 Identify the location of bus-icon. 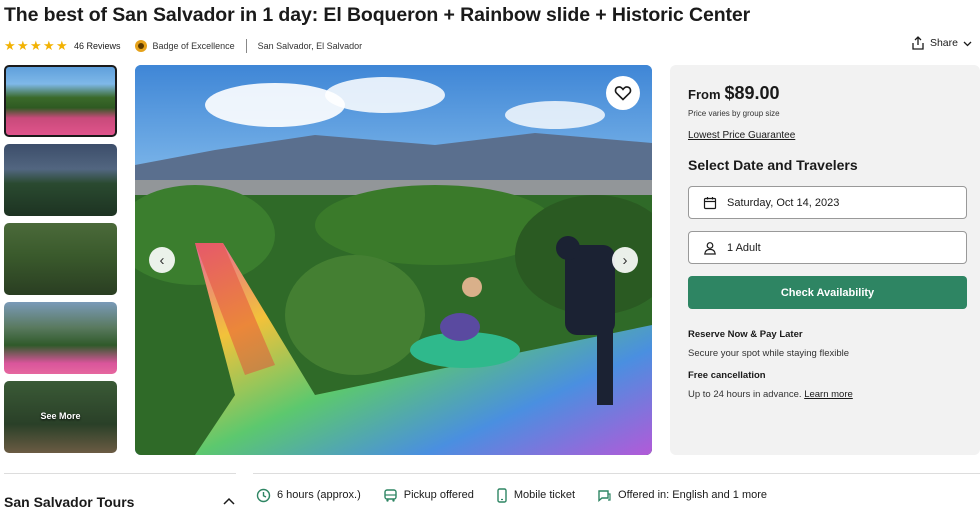
(390, 495).